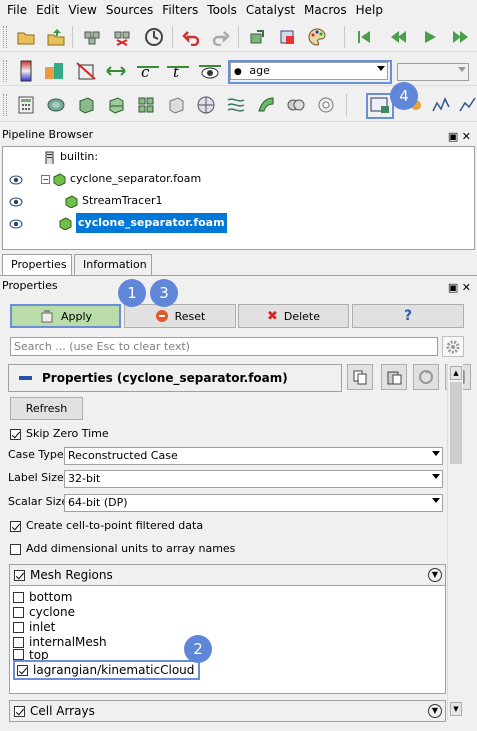 The image size is (477, 731). What do you see at coordinates (15, 434) in the screenshot?
I see `skip-zero-time-checkbox` at bounding box center [15, 434].